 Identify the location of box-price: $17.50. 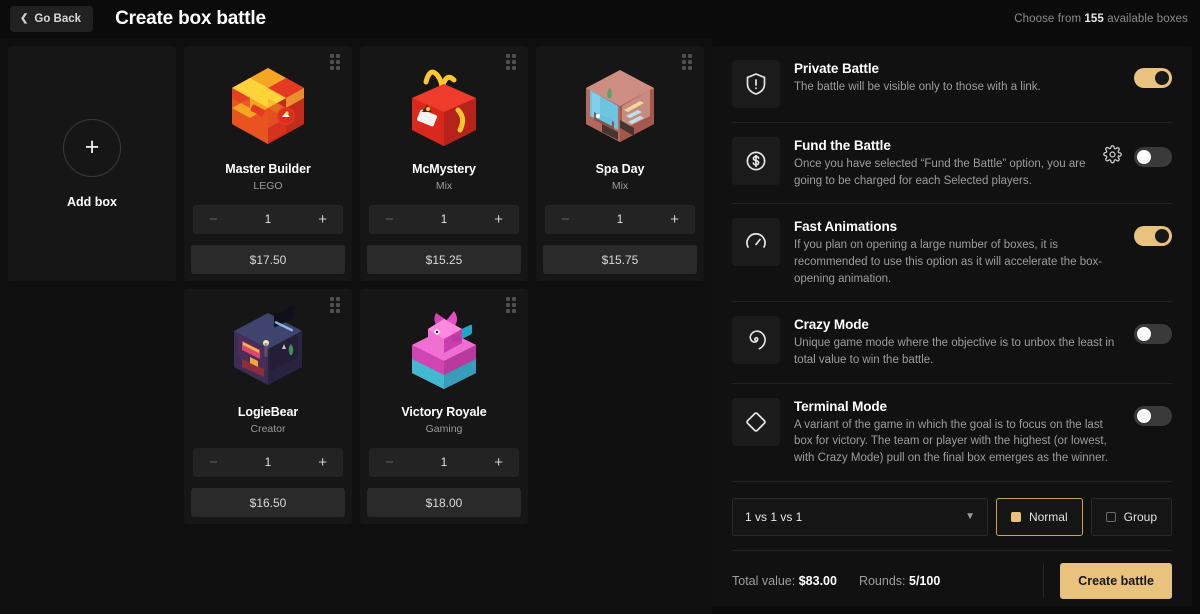
(268, 259).